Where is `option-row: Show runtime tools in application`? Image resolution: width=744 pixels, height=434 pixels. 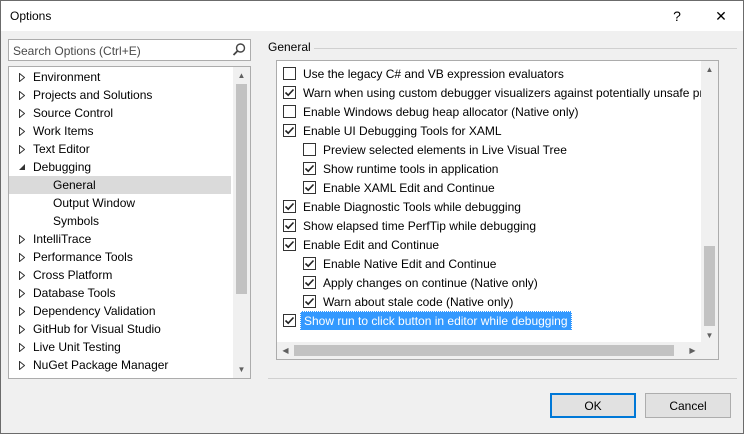 option-row: Show runtime tools in application is located at coordinates (490, 168).